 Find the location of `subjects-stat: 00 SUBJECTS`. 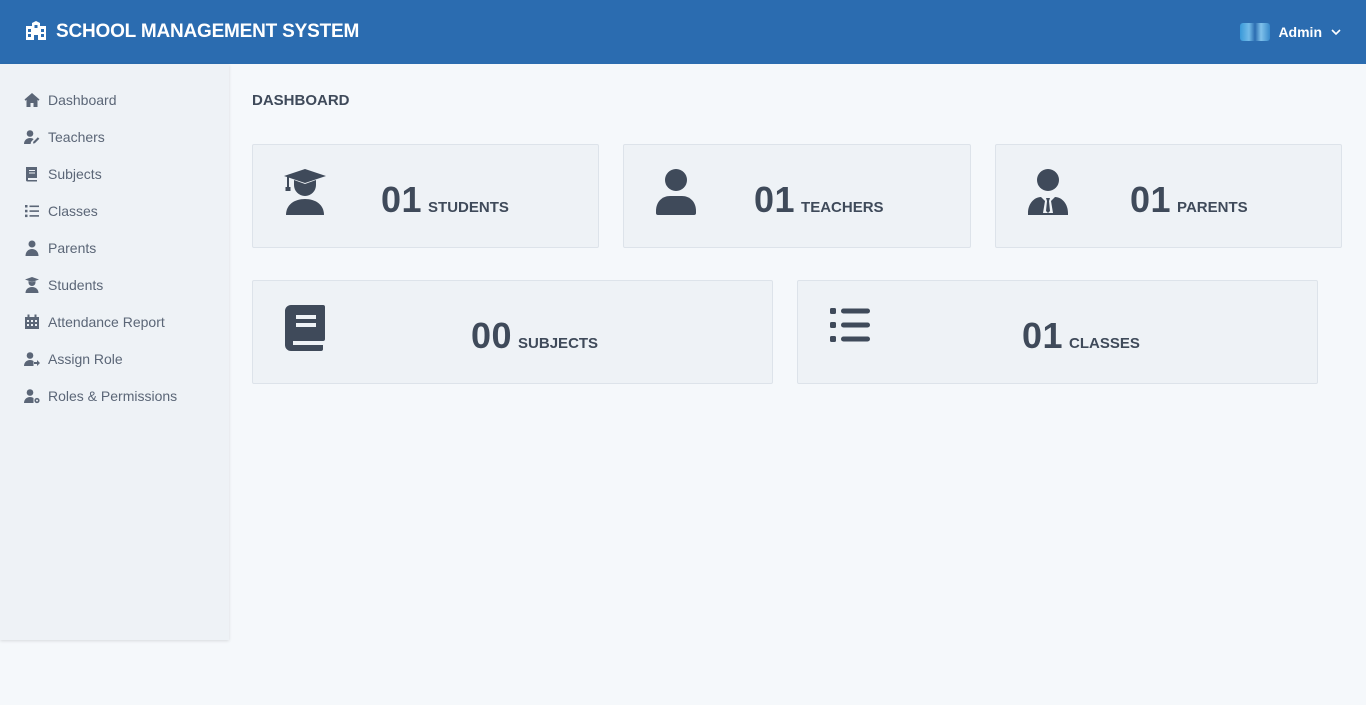

subjects-stat: 00 SUBJECTS is located at coordinates (534, 336).